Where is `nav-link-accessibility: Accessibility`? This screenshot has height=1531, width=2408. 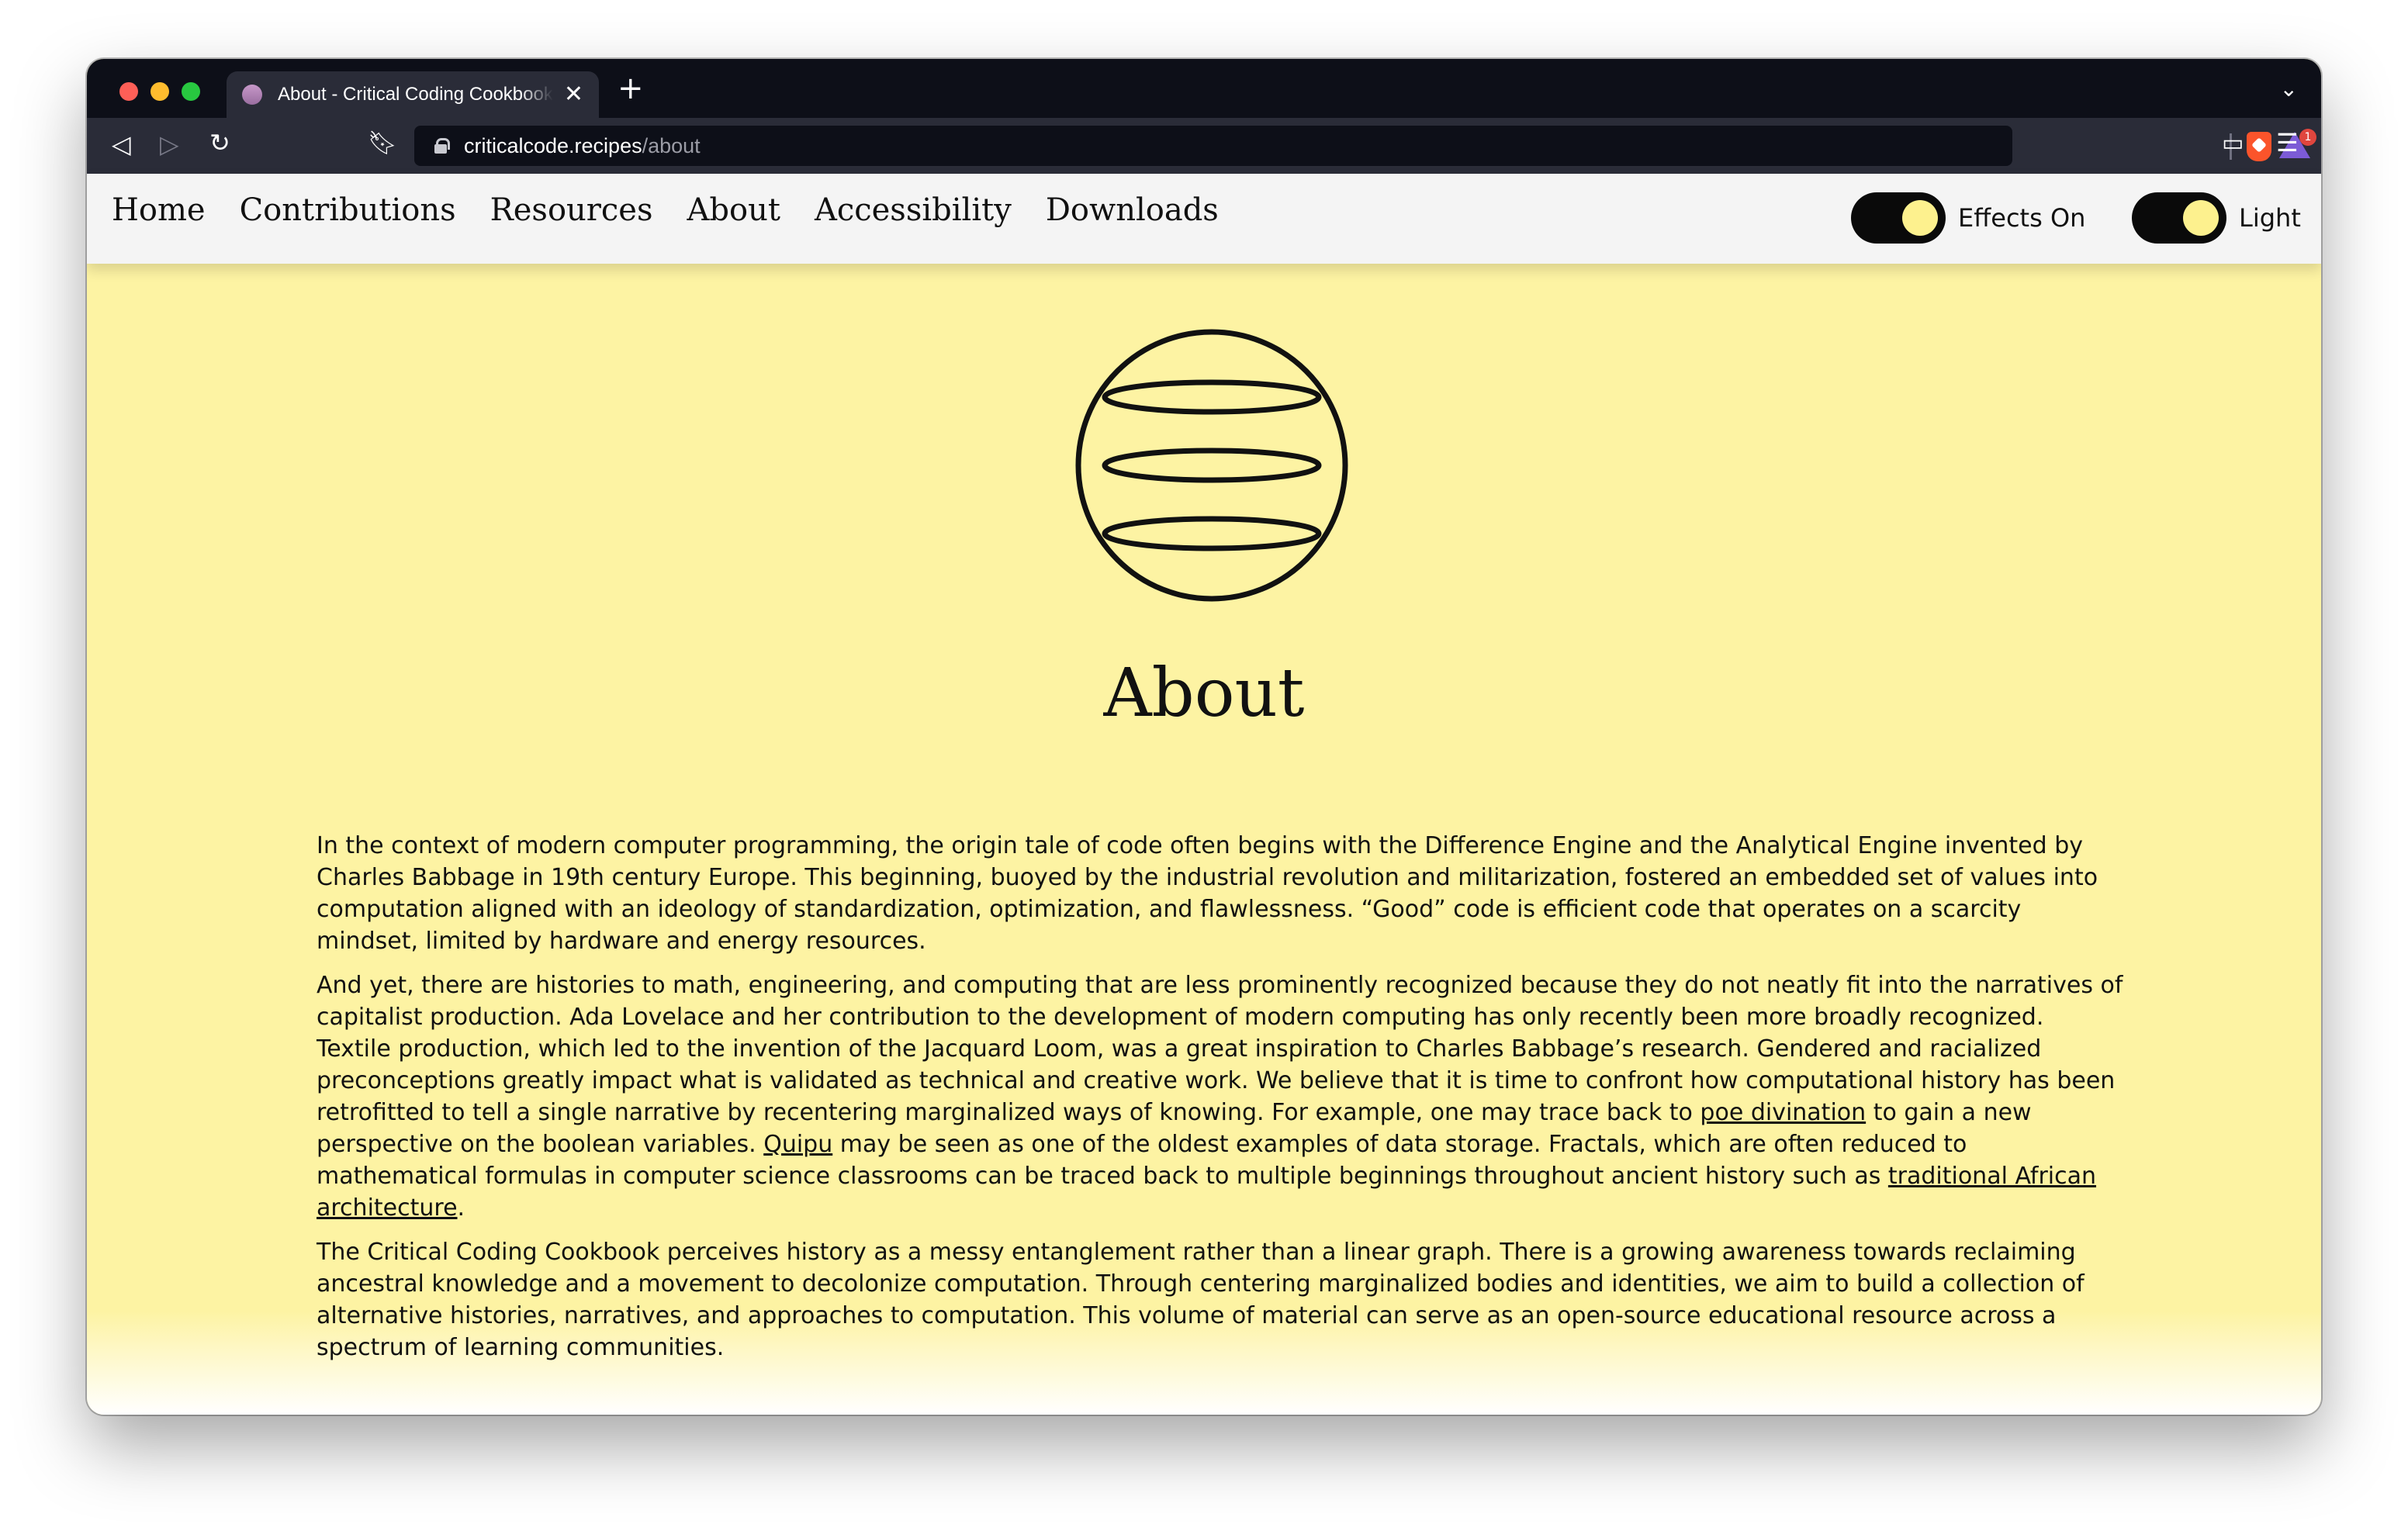 nav-link-accessibility: Accessibility is located at coordinates (914, 210).